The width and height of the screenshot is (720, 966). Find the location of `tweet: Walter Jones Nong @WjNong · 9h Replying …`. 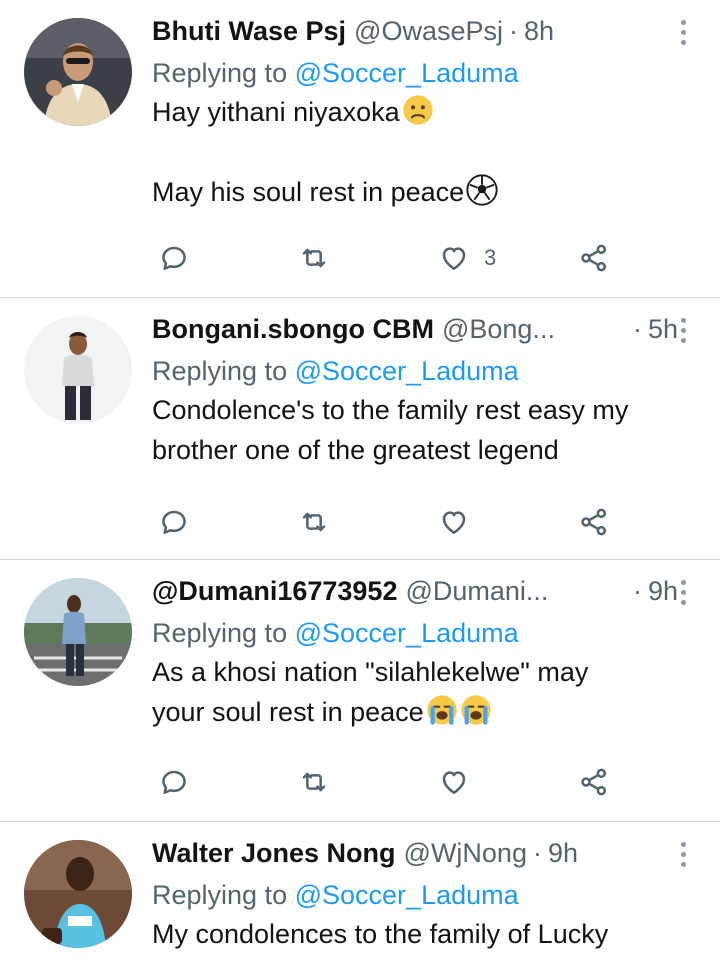

tweet: Walter Jones Nong @WjNong · 9h Replying … is located at coordinates (360, 894).